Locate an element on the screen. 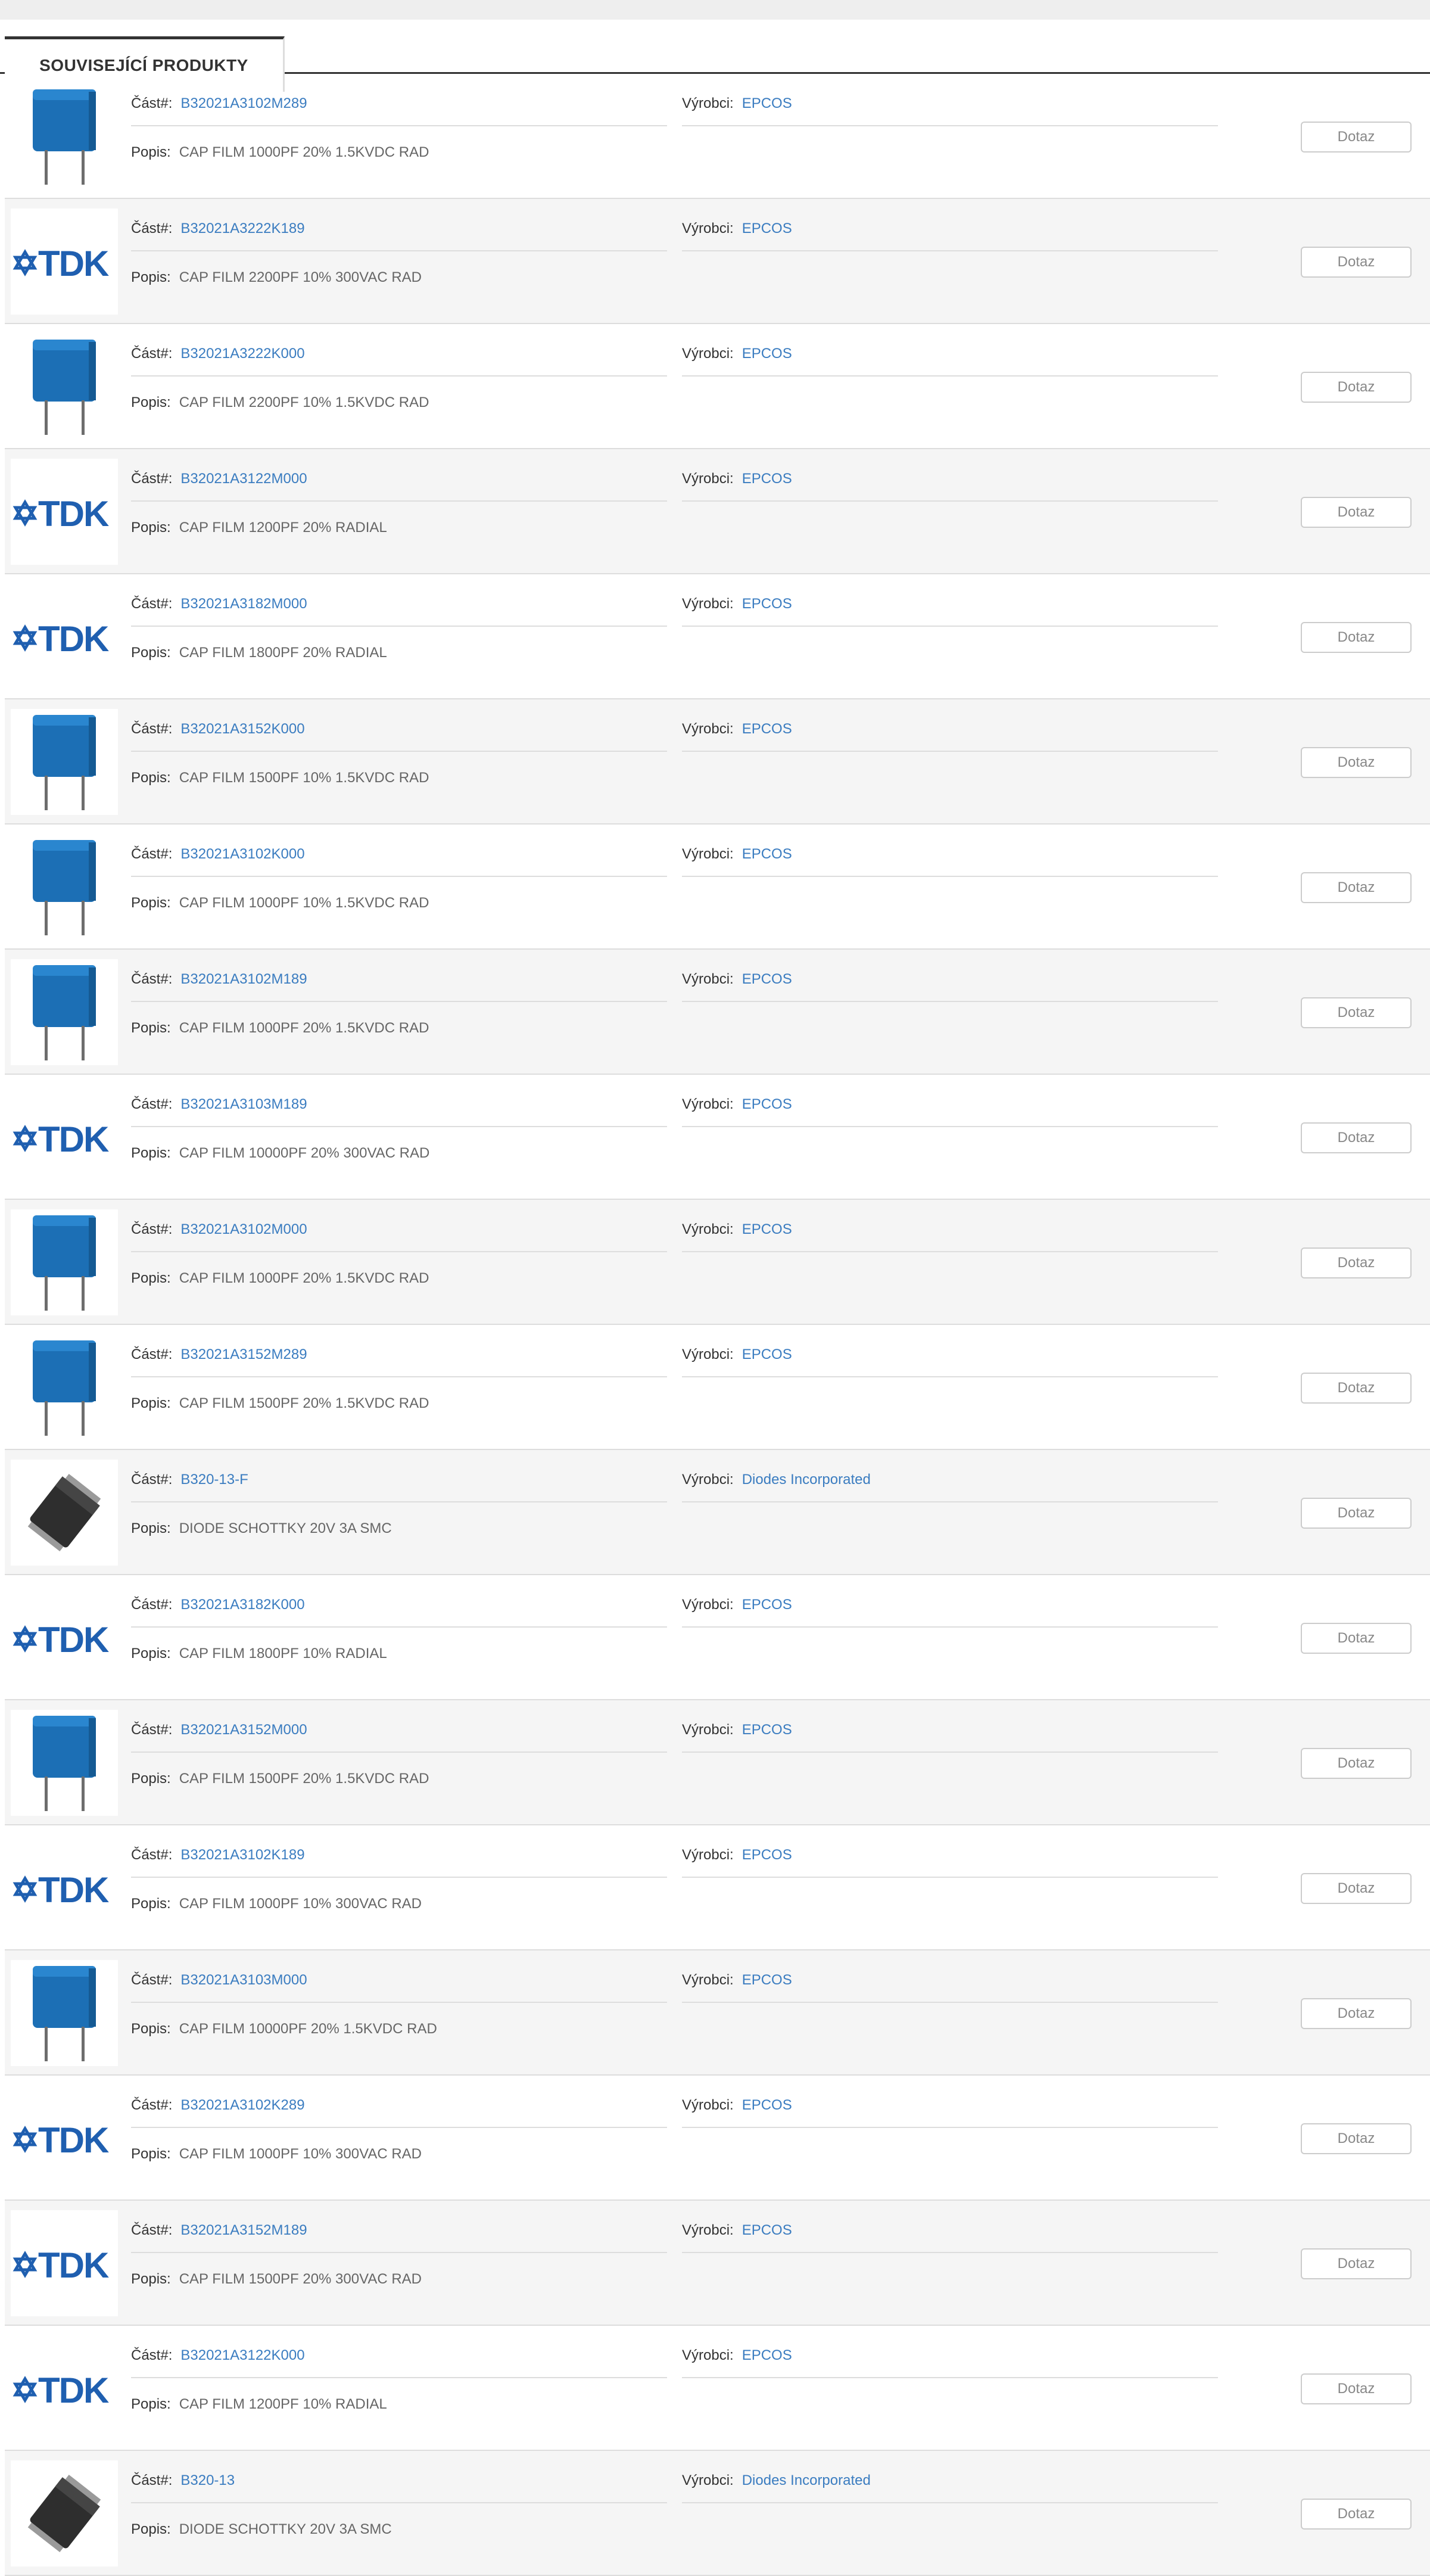 The image size is (1430, 2576). part-number-link: B320-13-F is located at coordinates (214, 1479).